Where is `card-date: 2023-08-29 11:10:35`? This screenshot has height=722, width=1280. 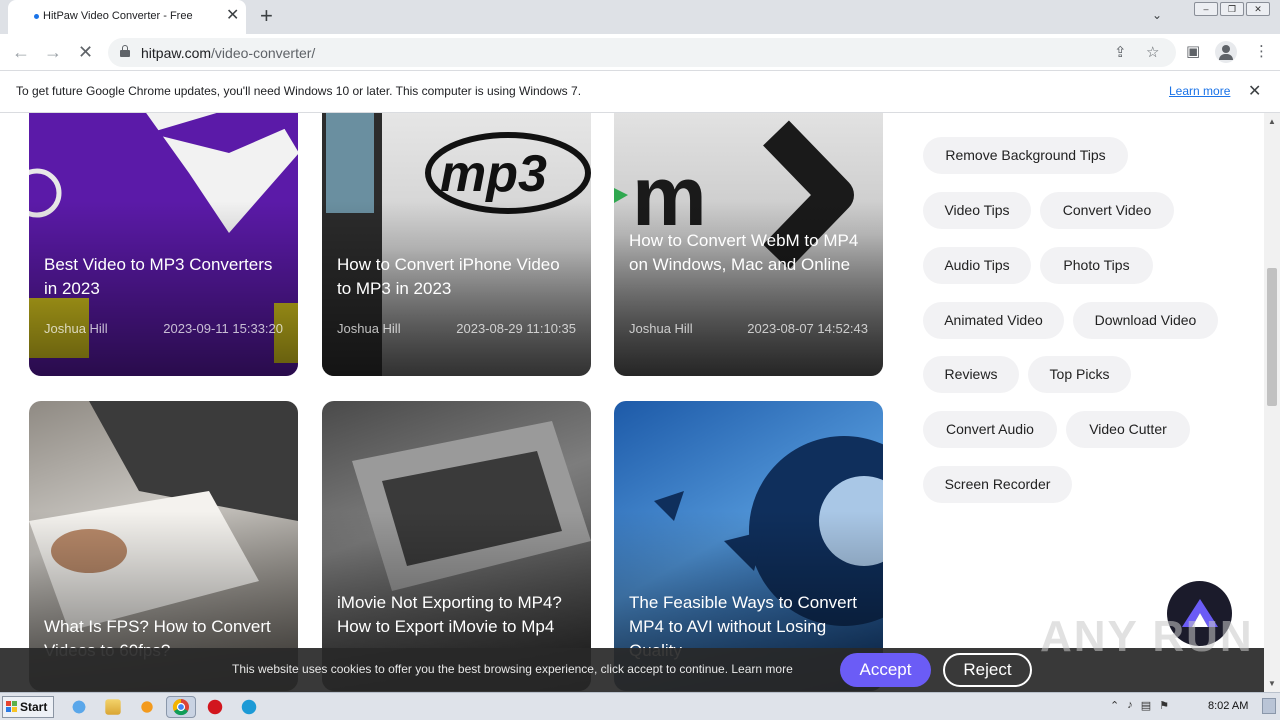
card-date: 2023-08-29 11:10:35 is located at coordinates (516, 328).